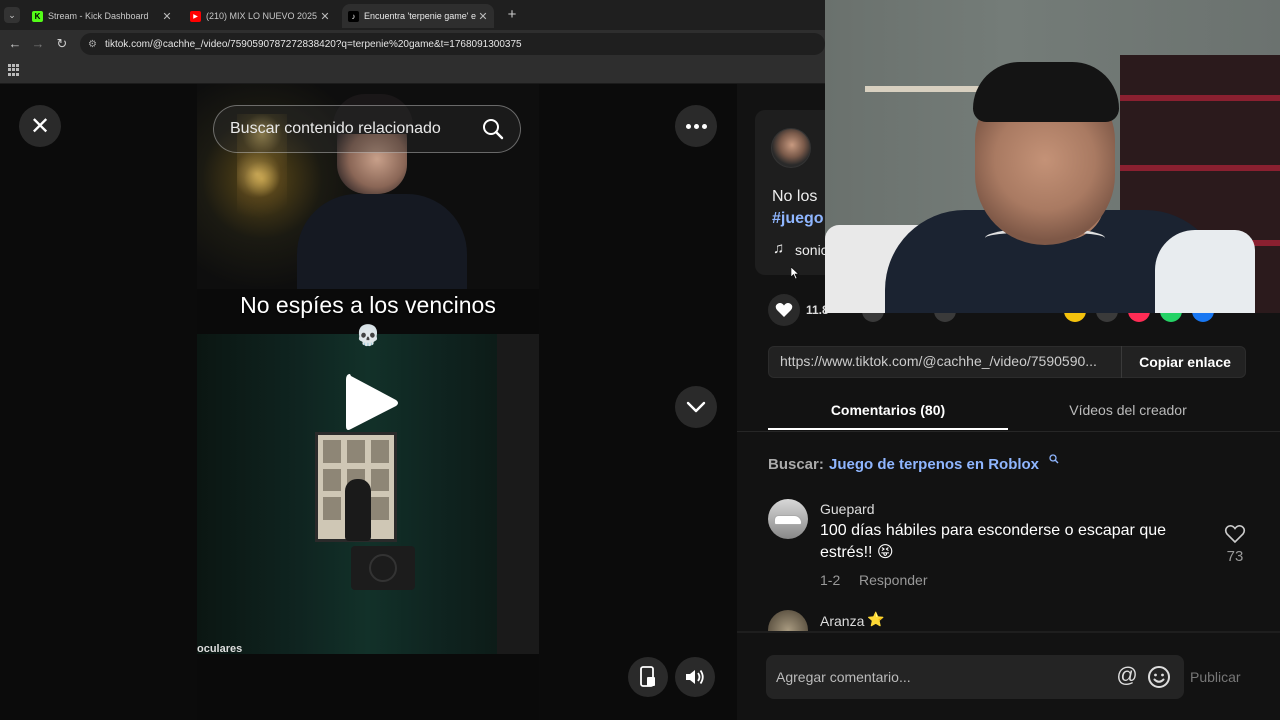 This screenshot has height=720, width=1280. Describe the element at coordinates (383, 568) in the screenshot. I see `air-conditioner-unit` at that location.